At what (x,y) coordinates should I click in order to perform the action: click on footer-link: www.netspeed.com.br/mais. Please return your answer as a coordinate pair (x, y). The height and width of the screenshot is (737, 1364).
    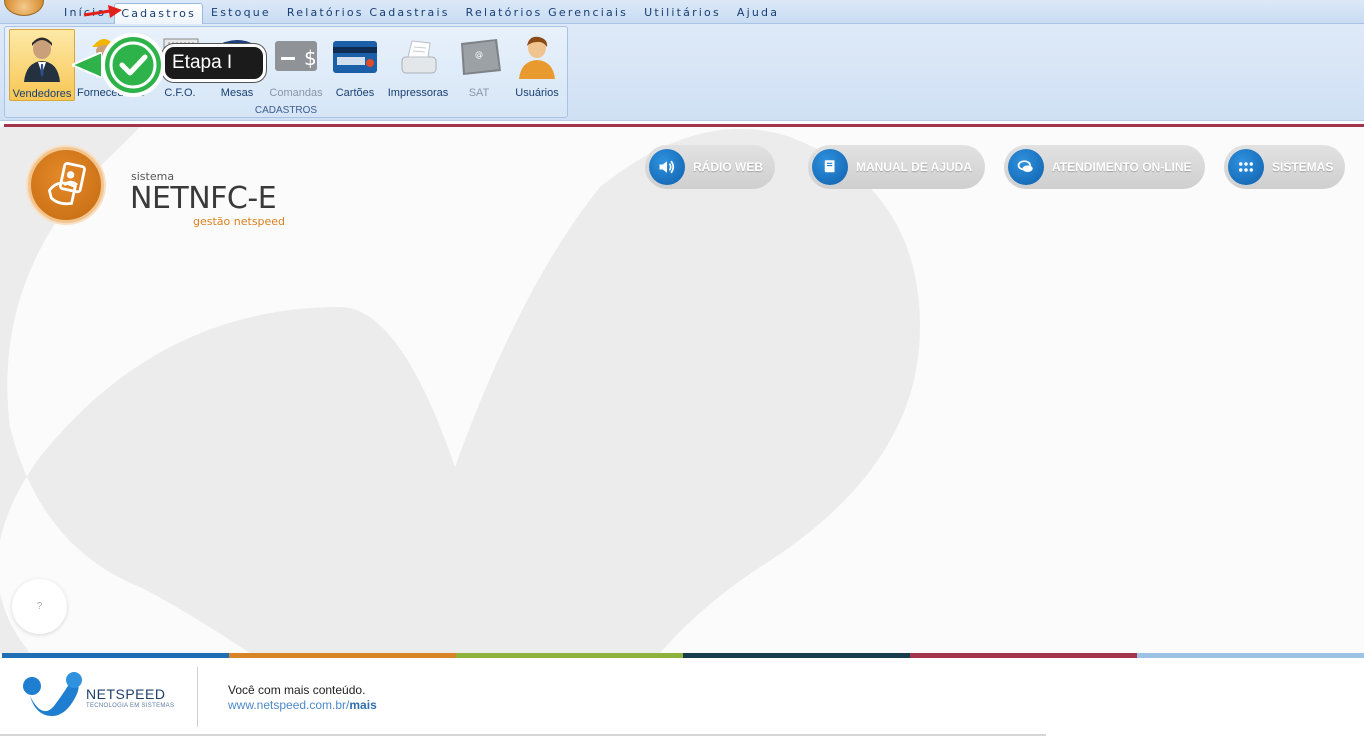
    Looking at the image, I should click on (302, 705).